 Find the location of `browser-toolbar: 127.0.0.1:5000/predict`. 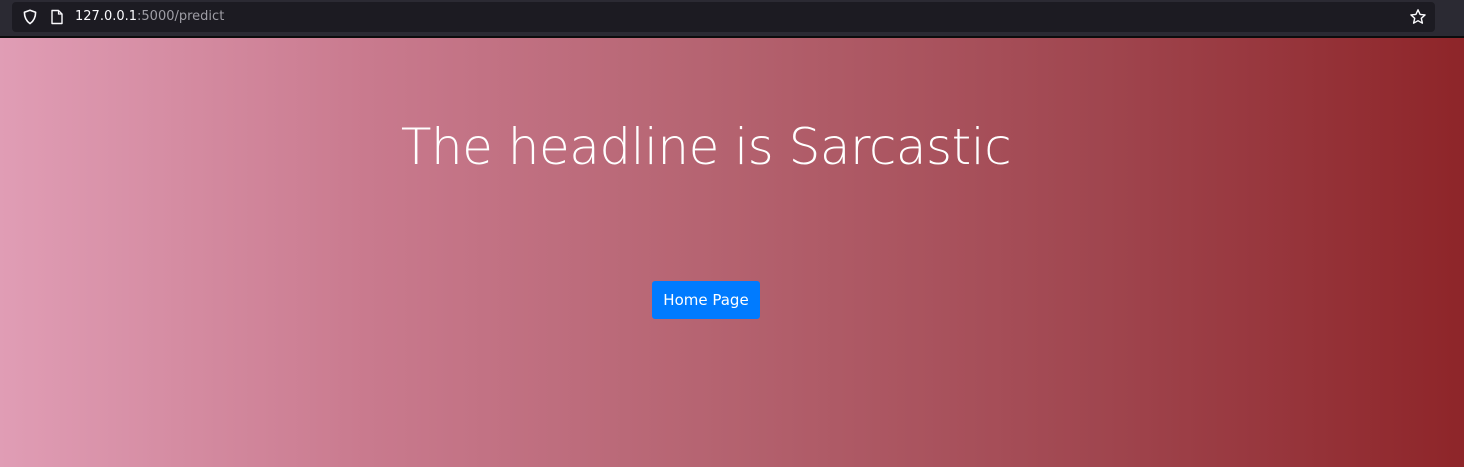

browser-toolbar: 127.0.0.1:5000/predict is located at coordinates (732, 19).